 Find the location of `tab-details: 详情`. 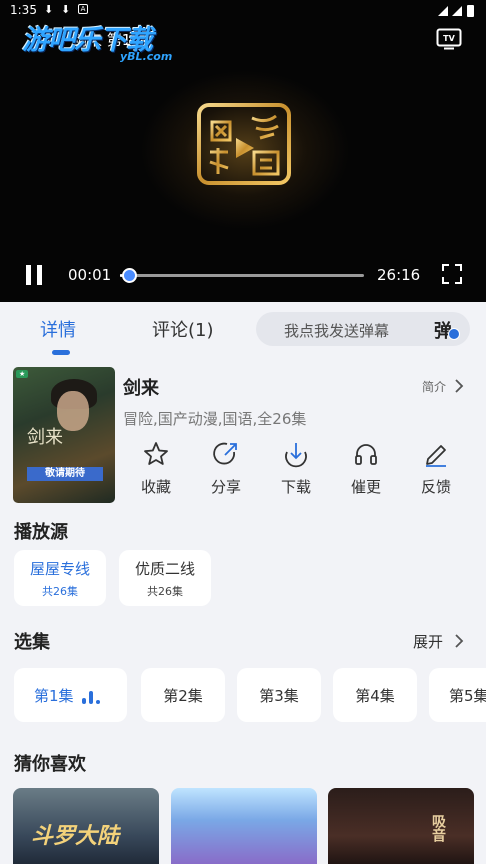

tab-details: 详情 is located at coordinates (58, 329).